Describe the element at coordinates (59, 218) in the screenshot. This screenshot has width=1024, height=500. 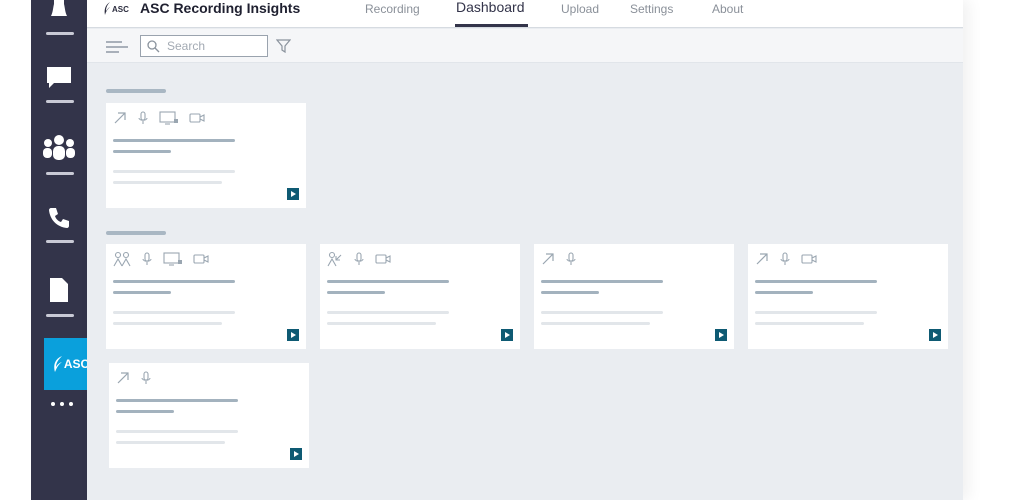
I see `phone-icon` at that location.